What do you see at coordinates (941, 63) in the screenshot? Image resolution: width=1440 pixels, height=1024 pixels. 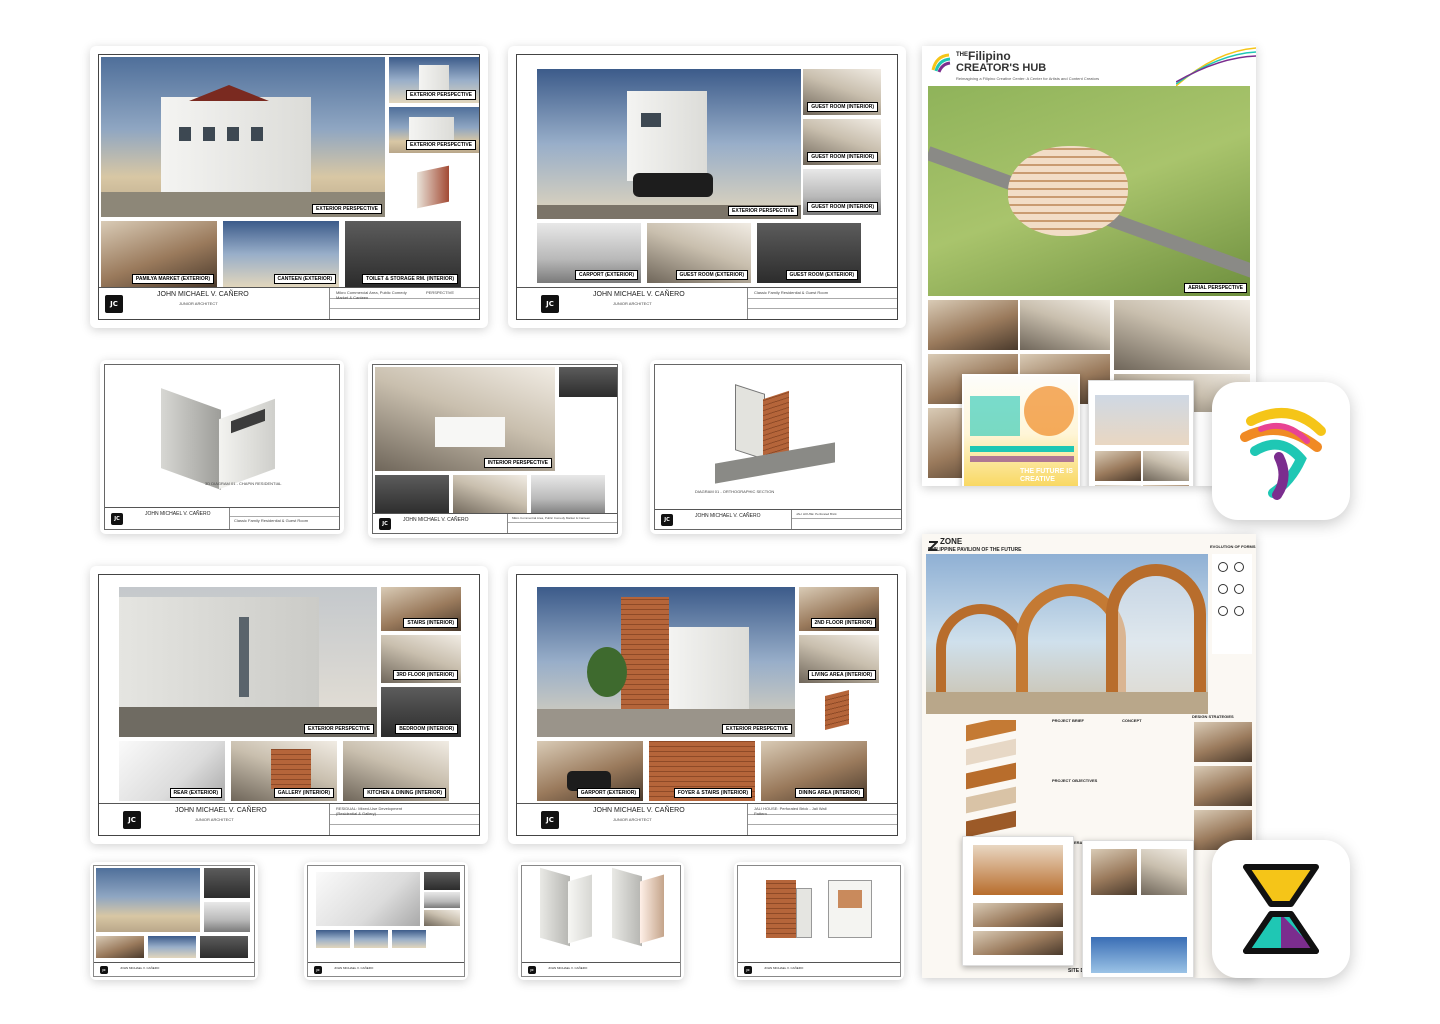 I see `rainbow-logo-icon` at bounding box center [941, 63].